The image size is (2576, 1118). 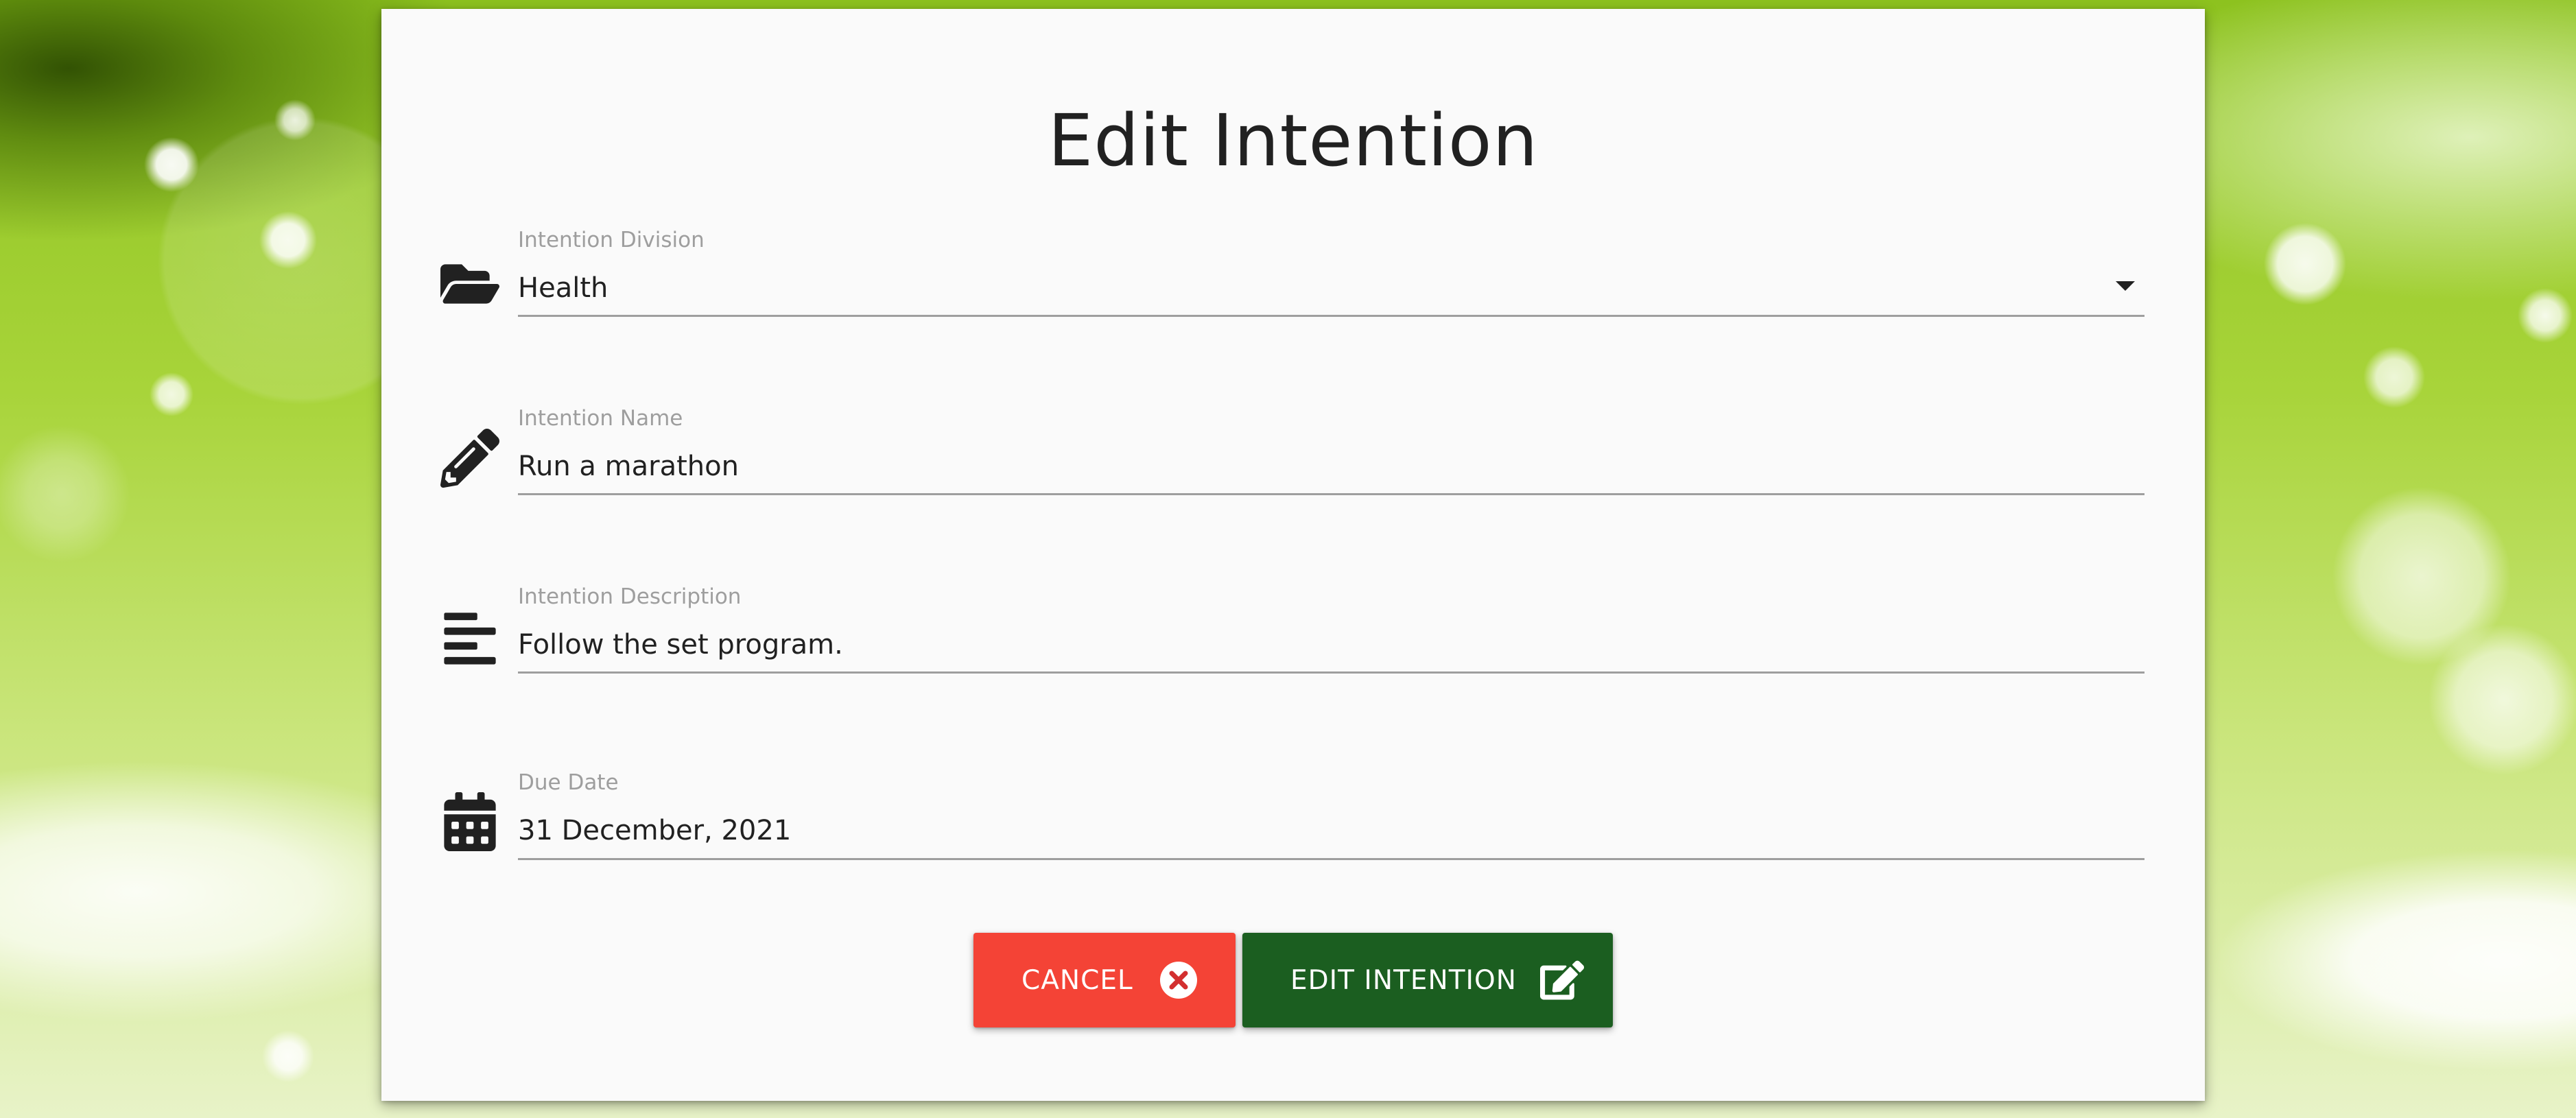 I want to click on name-label: Intention Name, so click(x=600, y=418).